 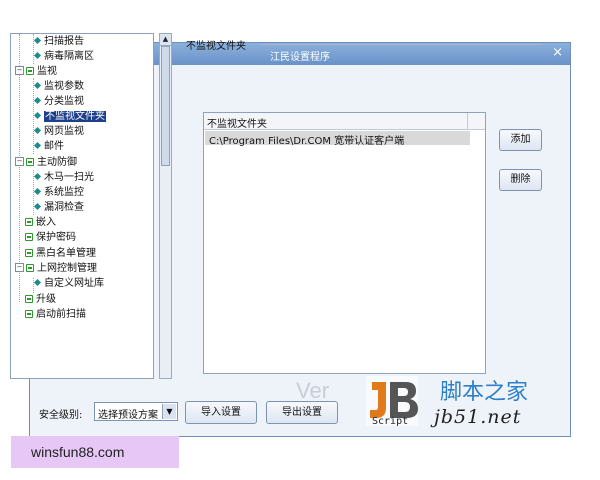 I want to click on tree-item-excluded-folders: 不监视文件夹, so click(x=69, y=117).